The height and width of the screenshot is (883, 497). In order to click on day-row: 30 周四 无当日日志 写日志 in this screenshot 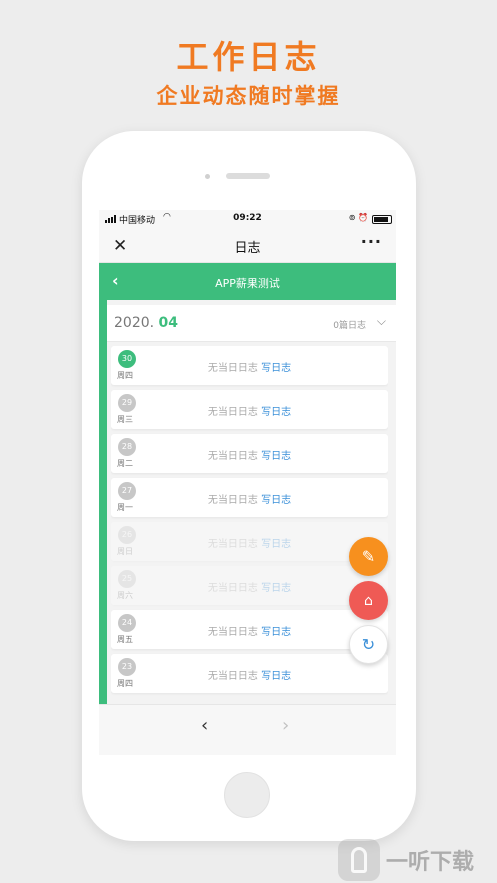, I will do `click(249, 365)`.